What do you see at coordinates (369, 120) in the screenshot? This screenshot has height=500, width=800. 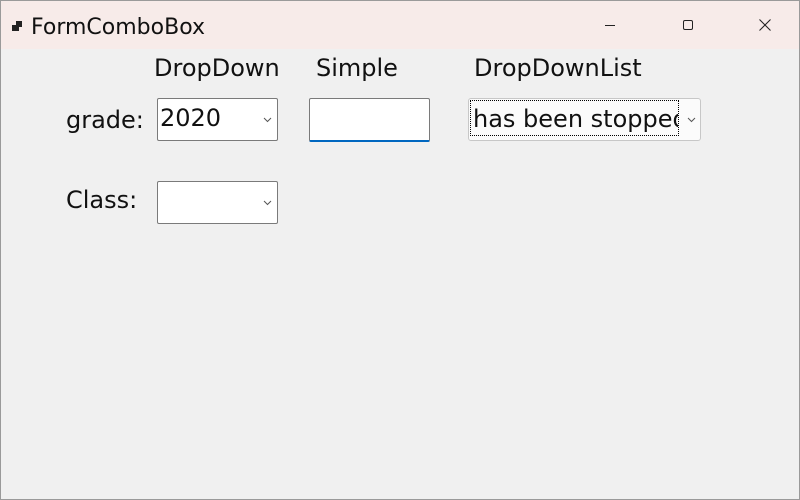 I see `grade-simple-combobox-input` at bounding box center [369, 120].